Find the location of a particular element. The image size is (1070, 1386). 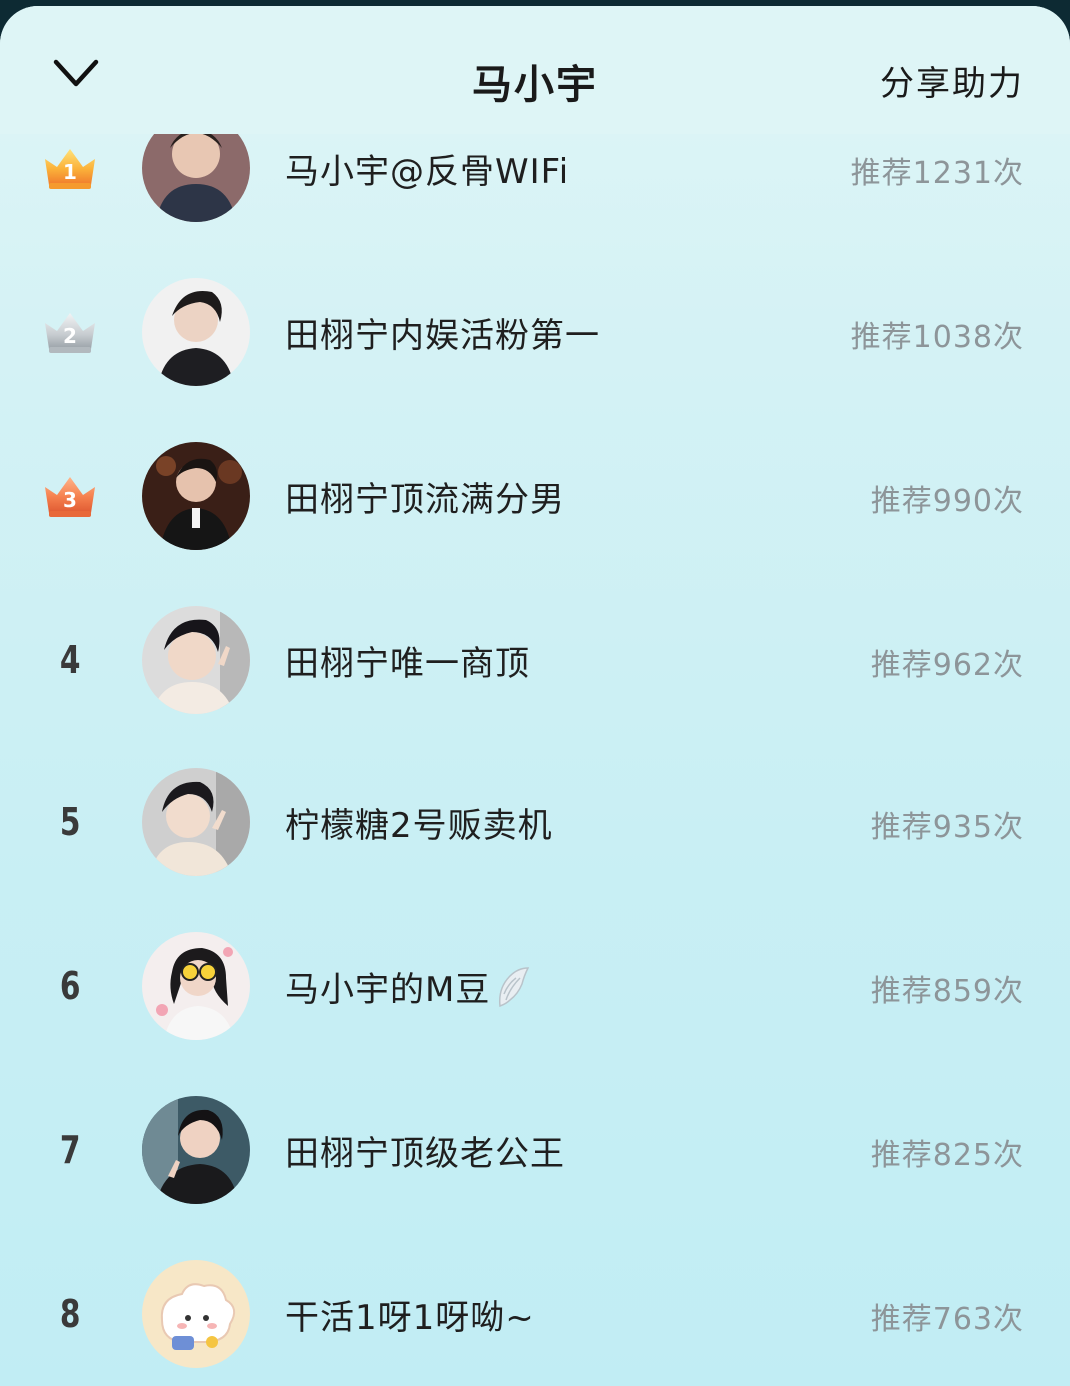

list-item: 8 干活1呀1呀呦~ 推荐763次 is located at coordinates (535, 1315).